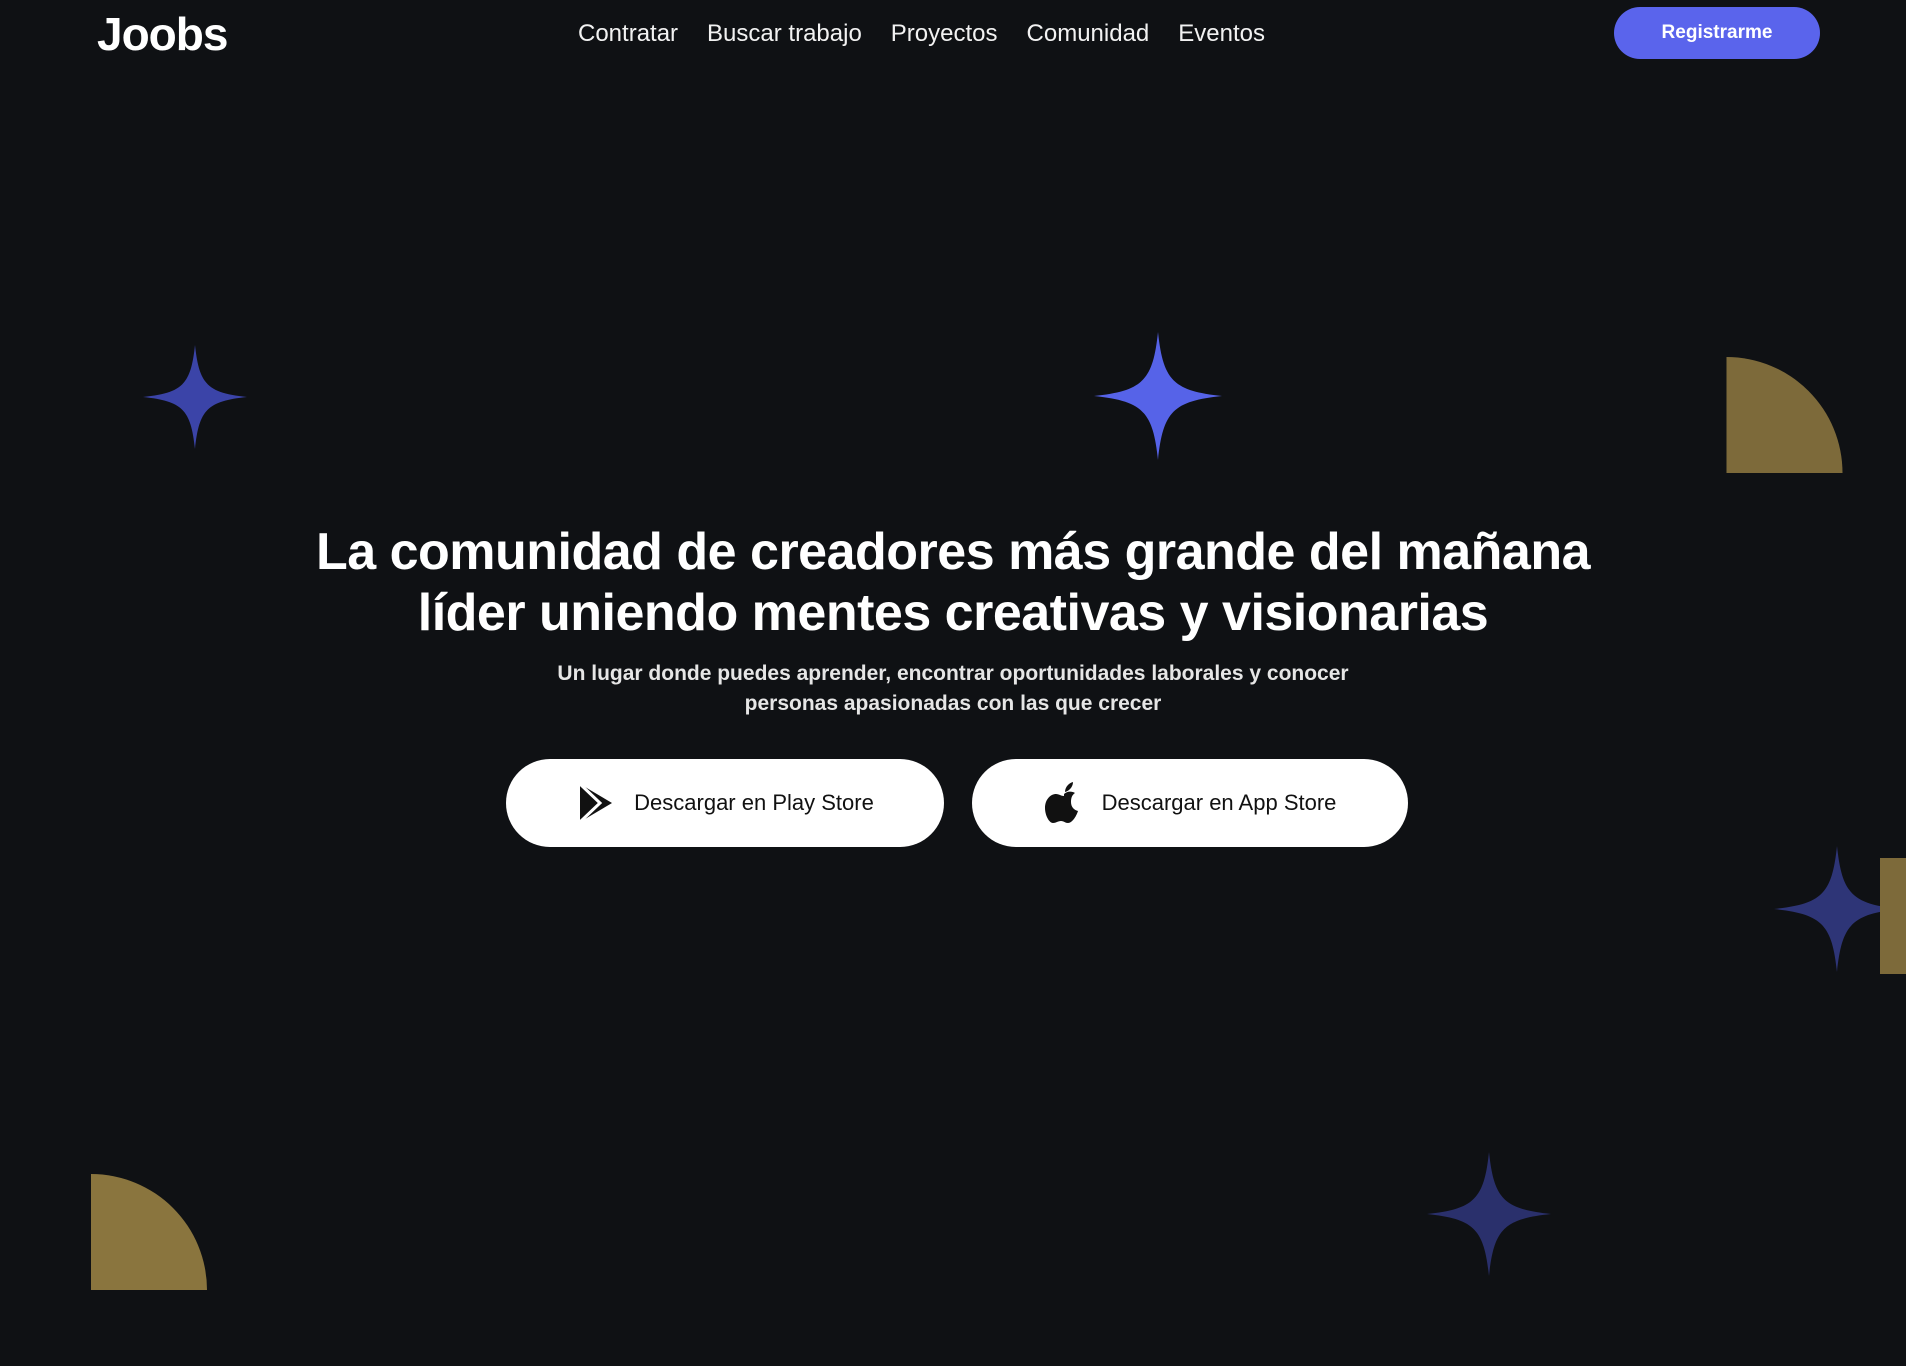 Image resolution: width=1906 pixels, height=1366 pixels. I want to click on play-store-icon, so click(596, 803).